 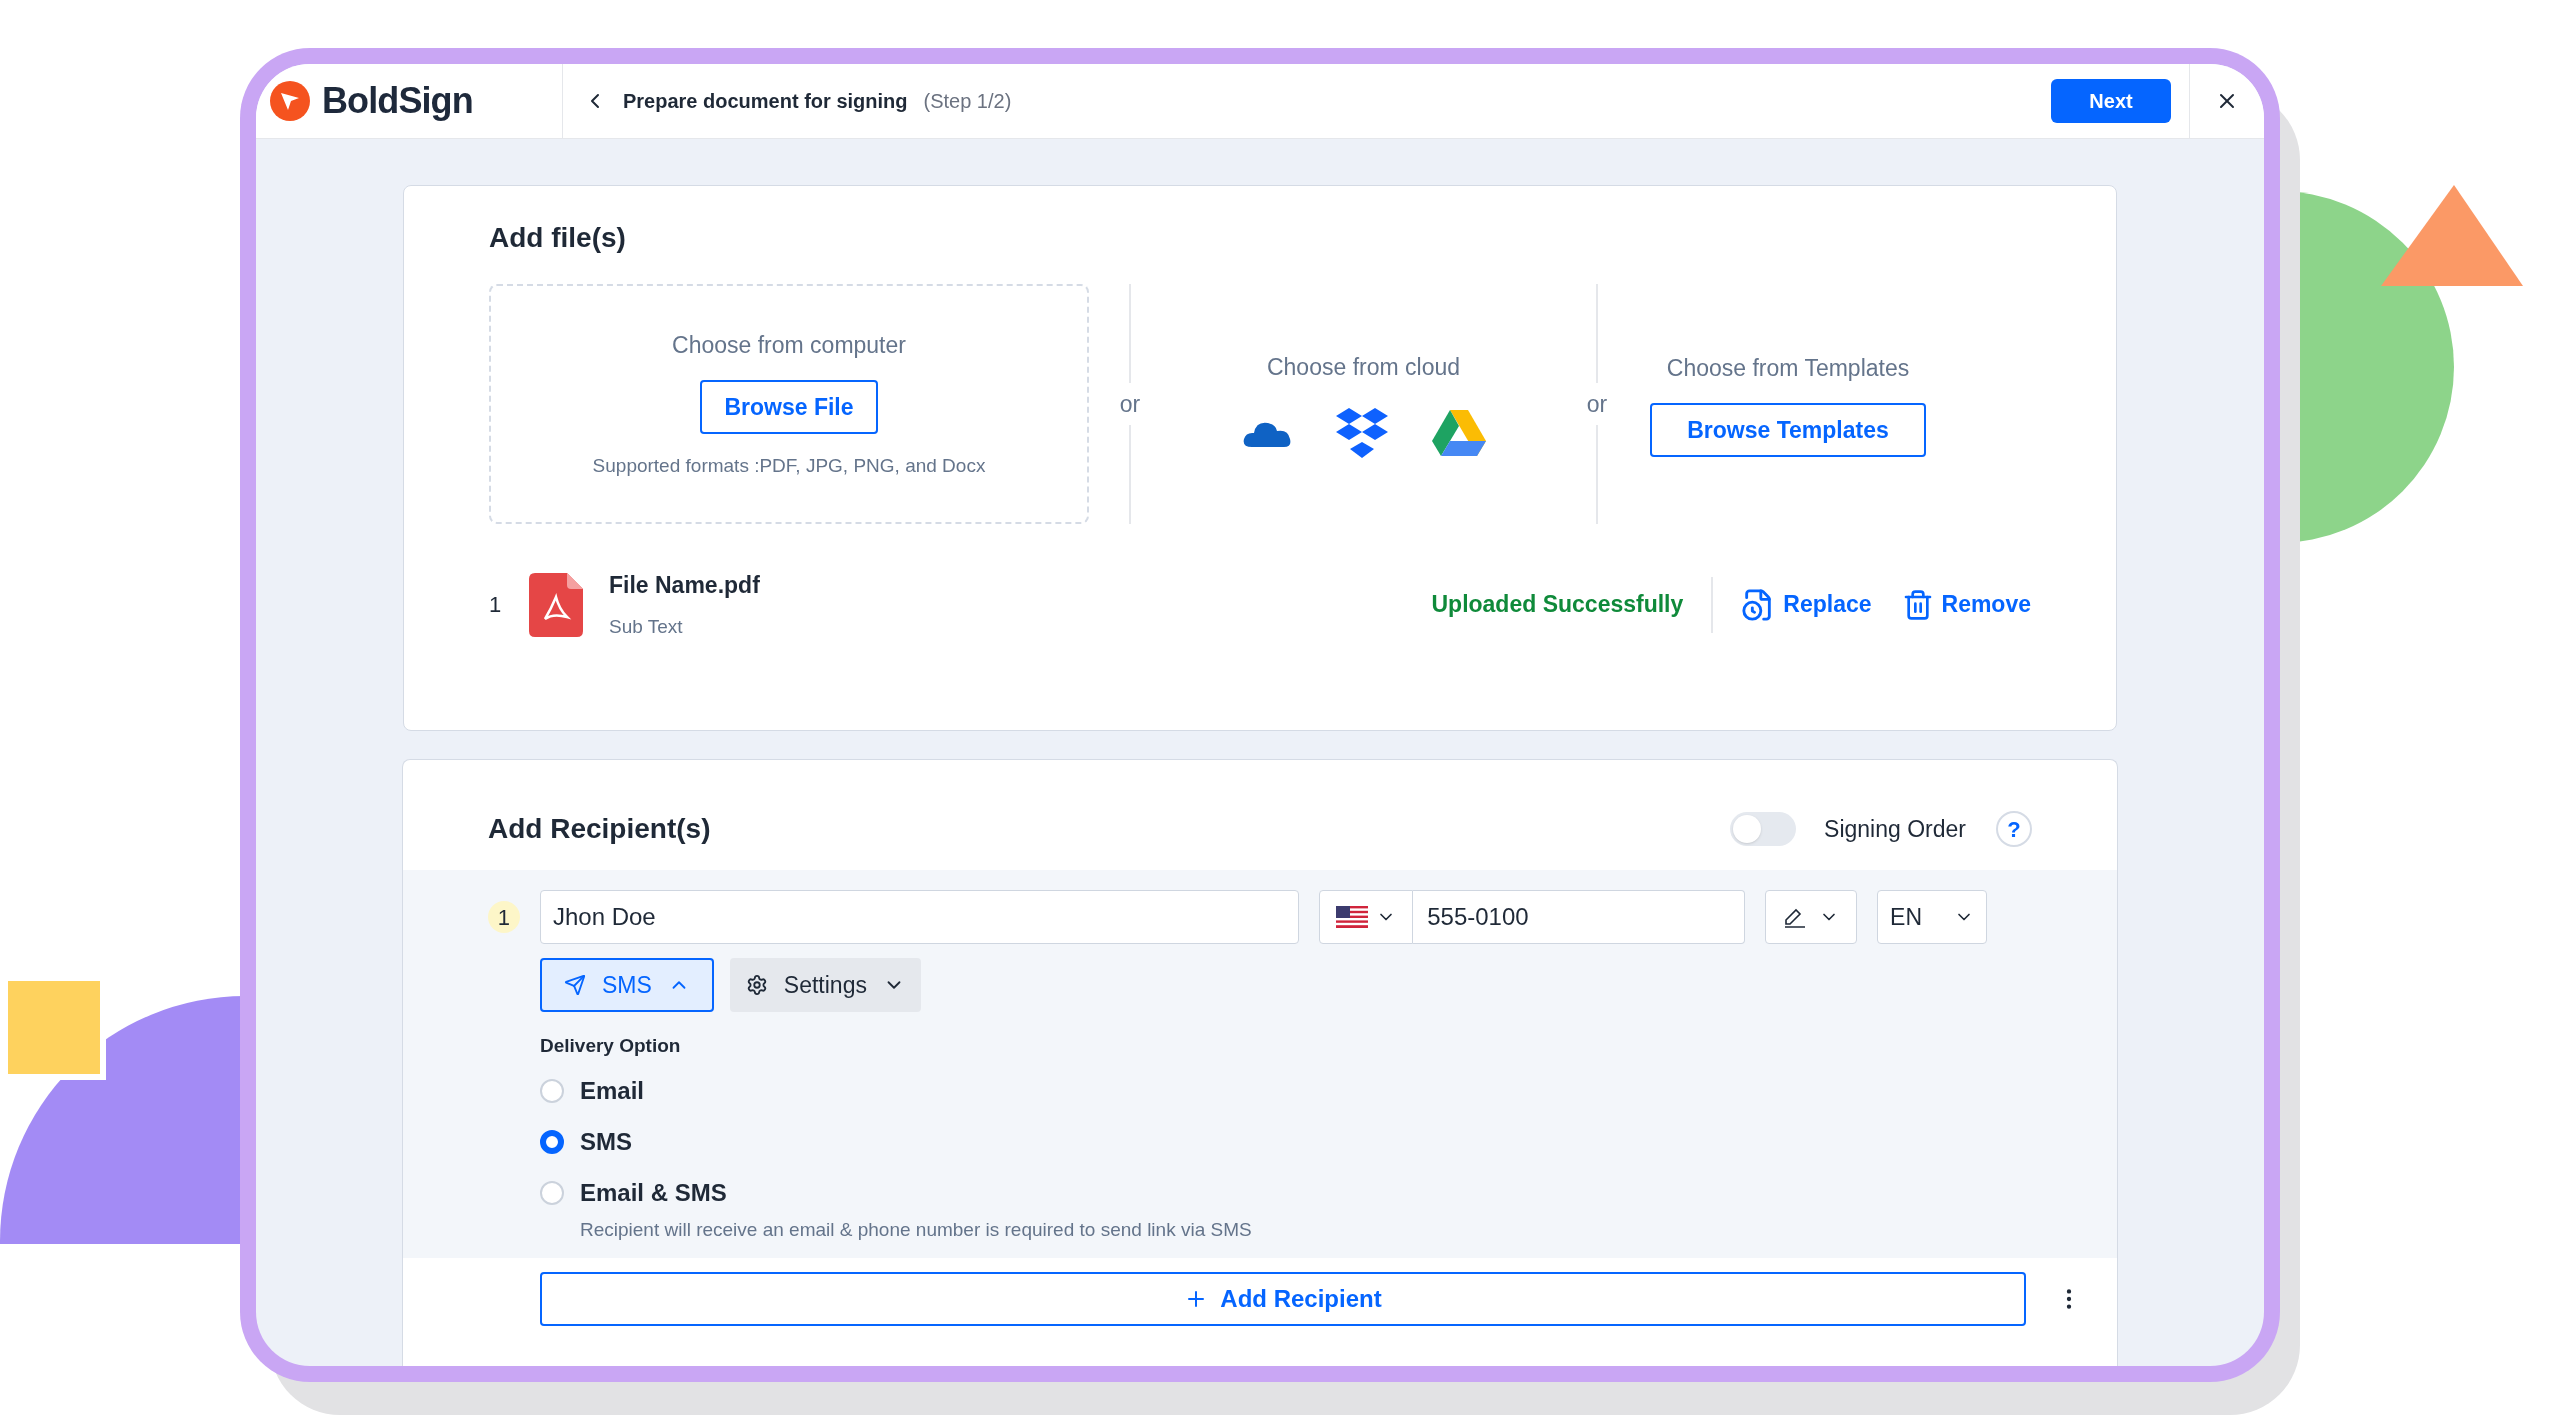 What do you see at coordinates (646, 626) in the screenshot?
I see `file-subtext: Sub Text` at bounding box center [646, 626].